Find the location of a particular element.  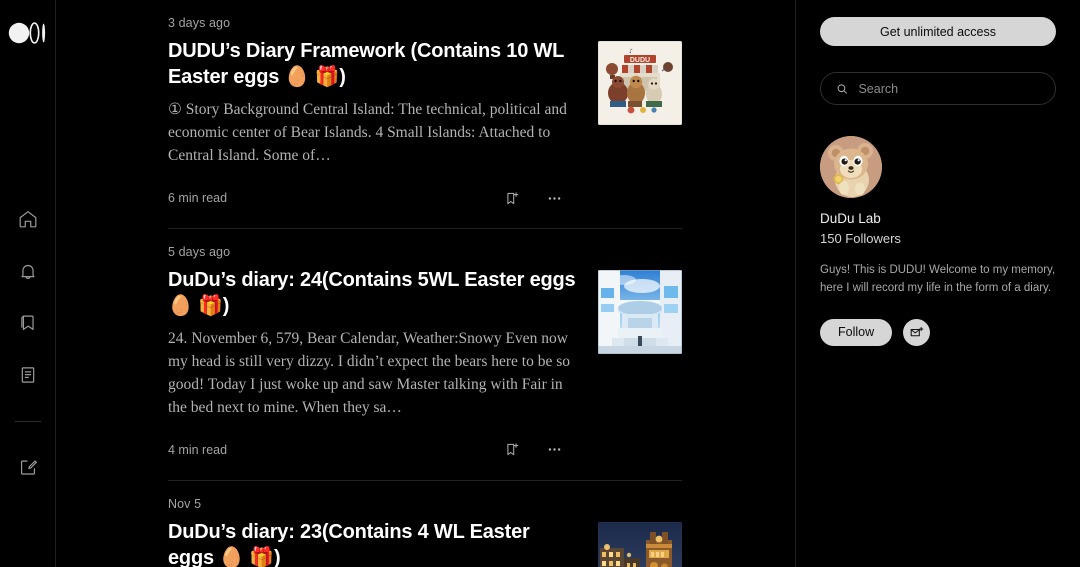

search-input is located at coordinates (949, 88).